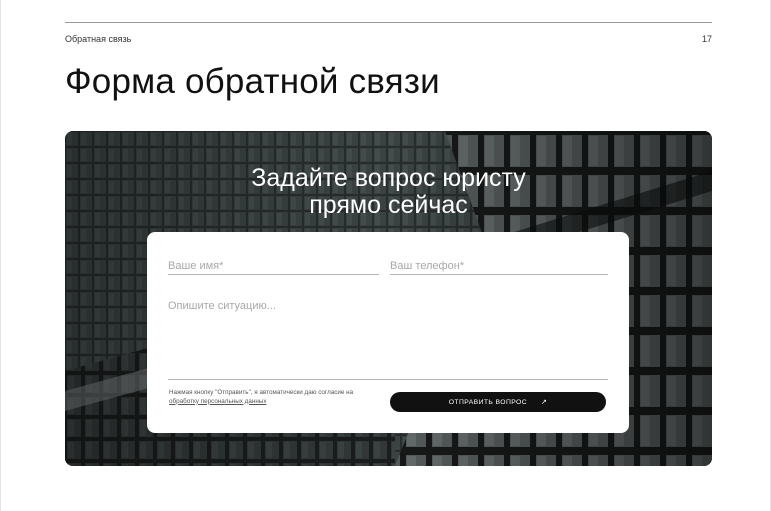 The width and height of the screenshot is (771, 511). What do you see at coordinates (388, 340) in the screenshot?
I see `situation-field` at bounding box center [388, 340].